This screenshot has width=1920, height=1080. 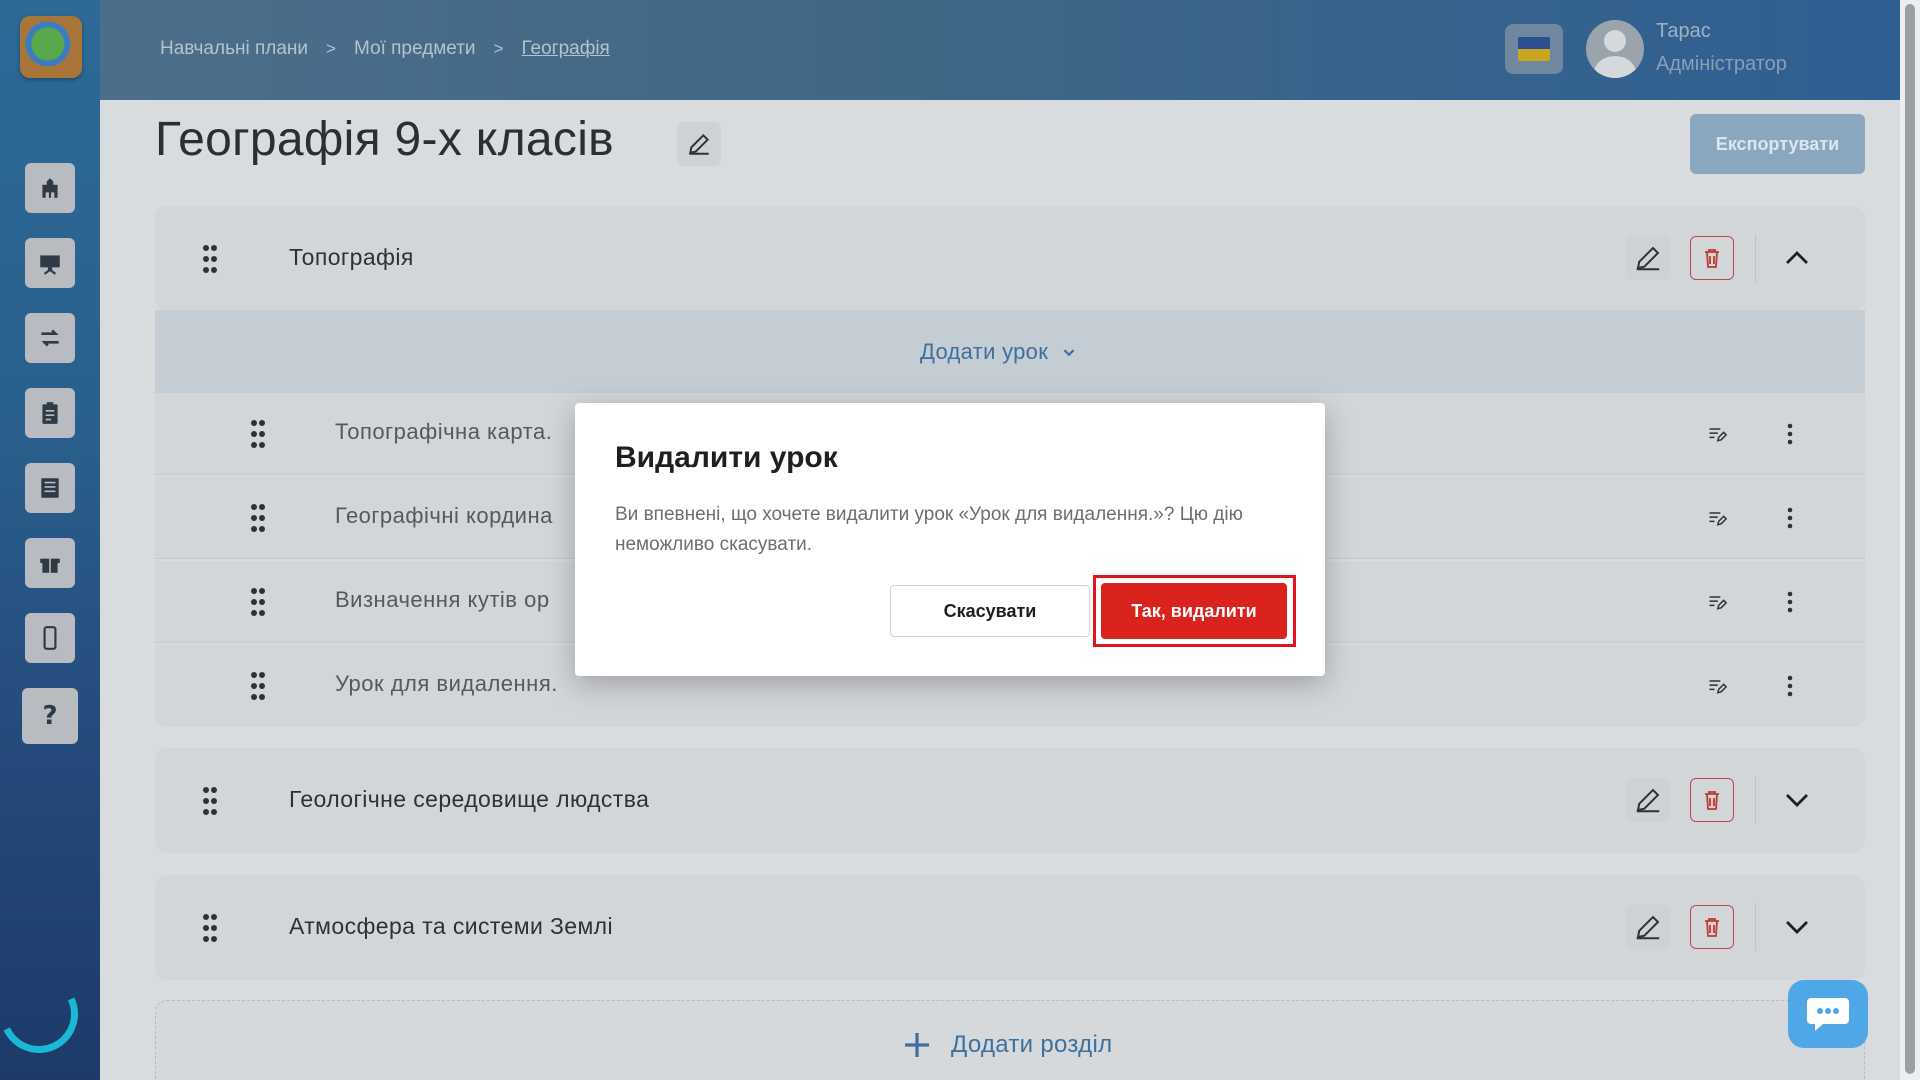 I want to click on transfer-icon, so click(x=50, y=338).